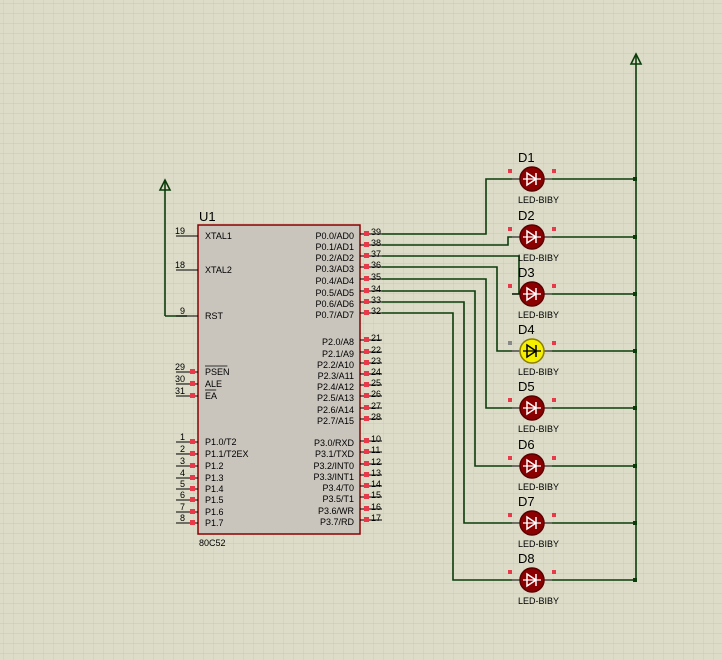 The height and width of the screenshot is (660, 722). I want to click on pin-number: 36, so click(376, 265).